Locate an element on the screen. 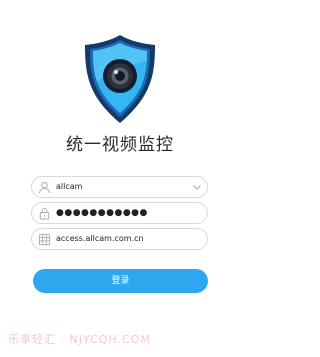  user-icon is located at coordinates (44, 187).